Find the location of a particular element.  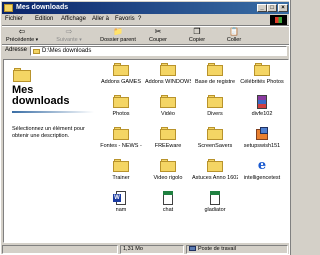

close-button: × is located at coordinates (283, 8).